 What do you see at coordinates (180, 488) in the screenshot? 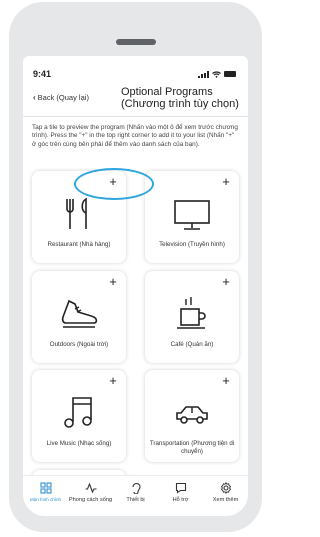
I see `chat-bubble-icon` at bounding box center [180, 488].